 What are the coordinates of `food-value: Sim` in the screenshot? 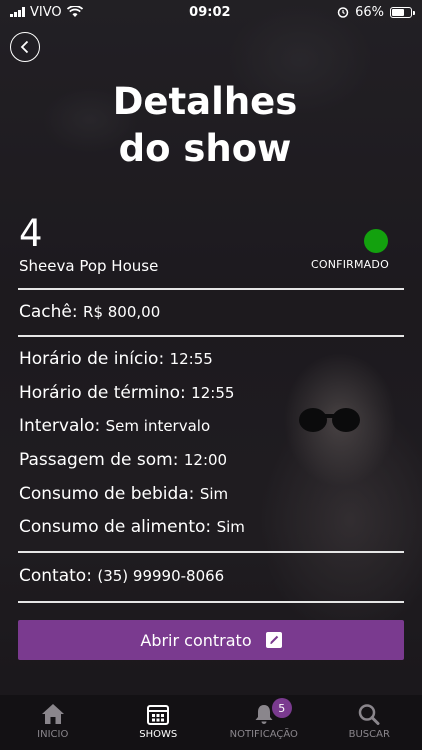 It's located at (230, 527).